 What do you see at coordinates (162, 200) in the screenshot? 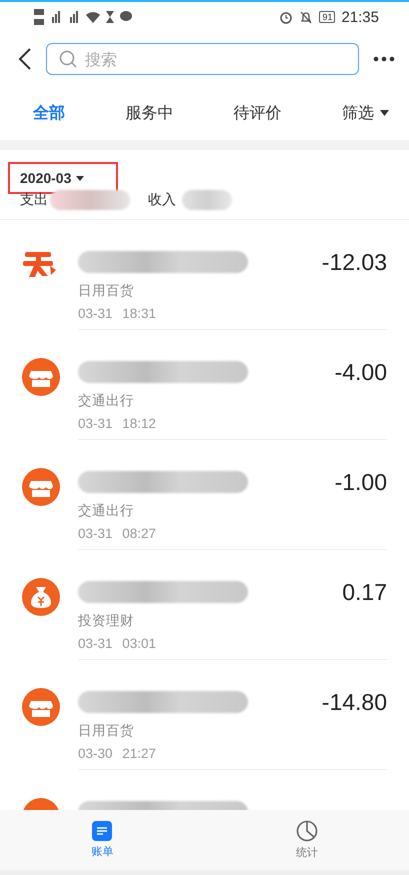
I see `income-label: 收入` at bounding box center [162, 200].